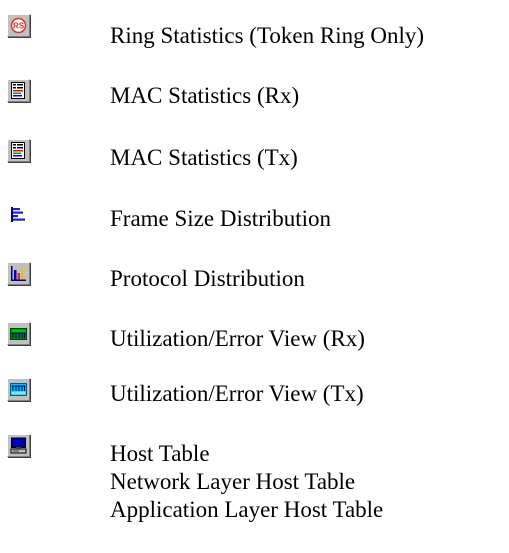  What do you see at coordinates (267, 35) in the screenshot?
I see `legend-label-ring-statistics: Ring Statistics (Token Ring Only)` at bounding box center [267, 35].